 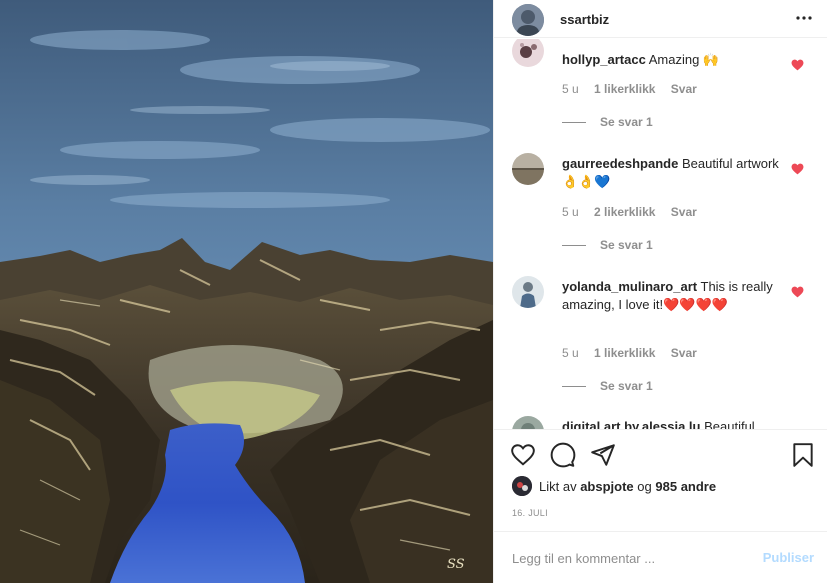 What do you see at coordinates (528, 20) in the screenshot?
I see `author-avatar` at bounding box center [528, 20].